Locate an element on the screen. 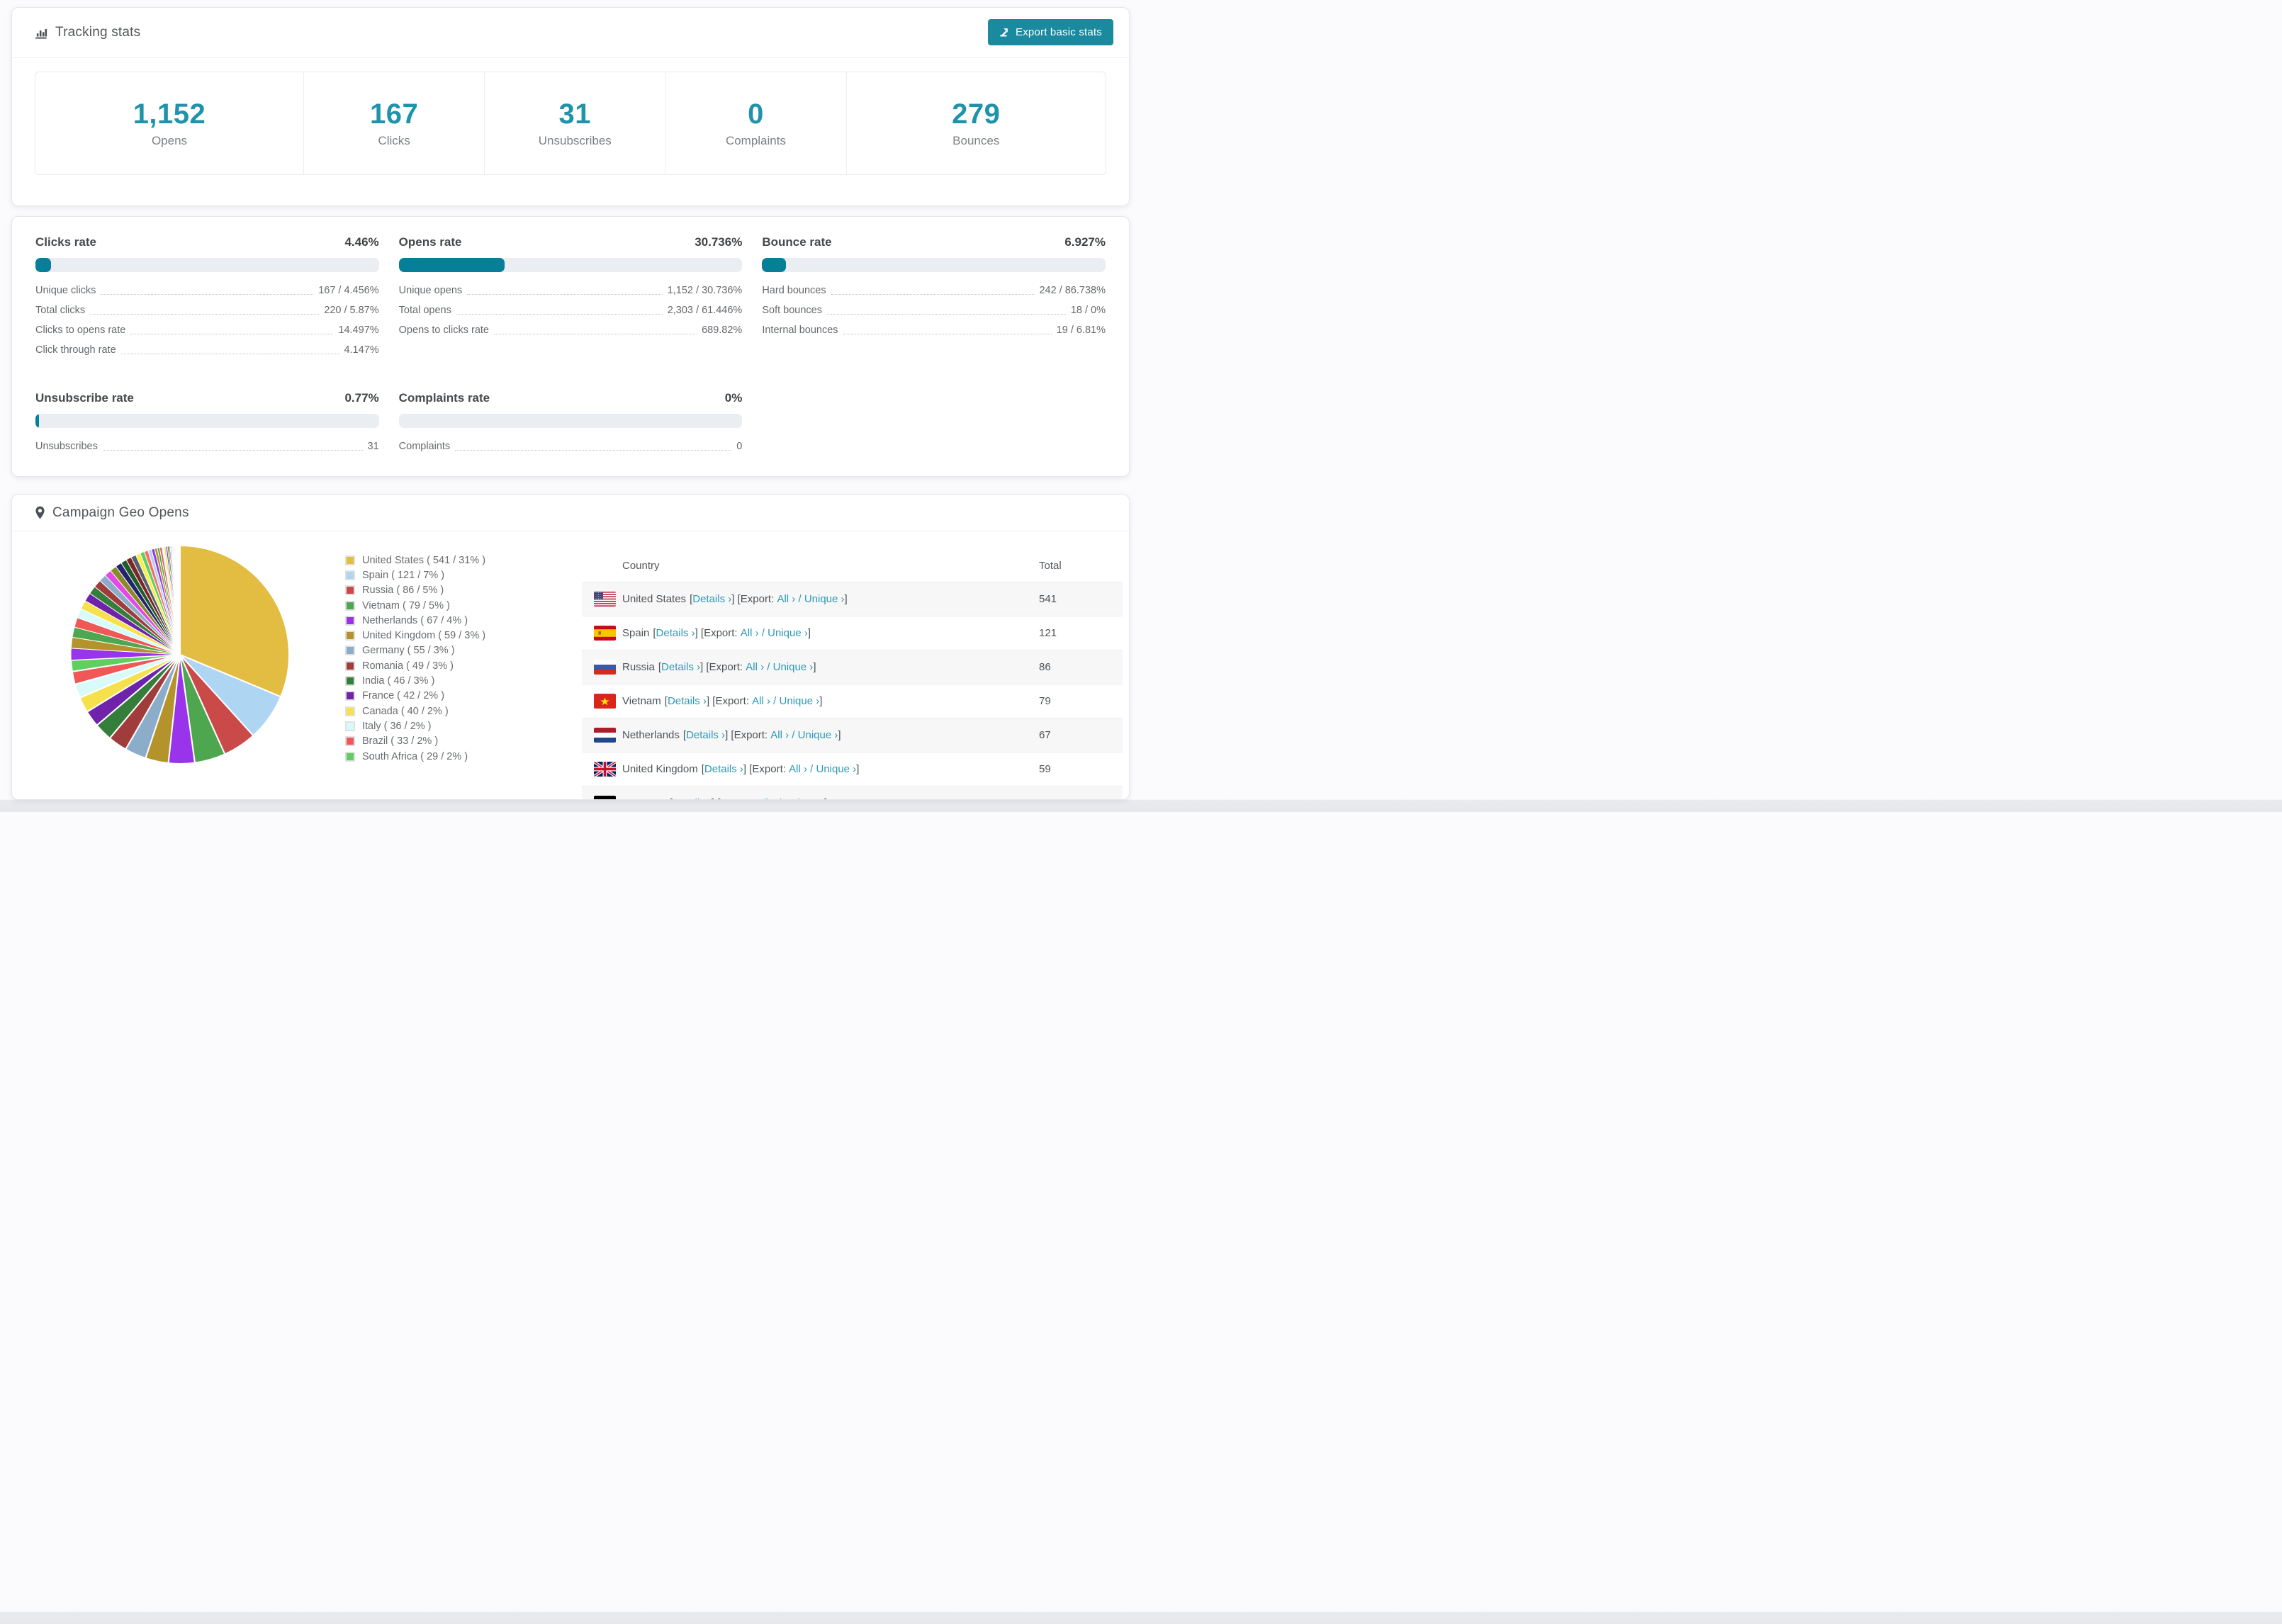  gb-flag-icon is located at coordinates (605, 769).